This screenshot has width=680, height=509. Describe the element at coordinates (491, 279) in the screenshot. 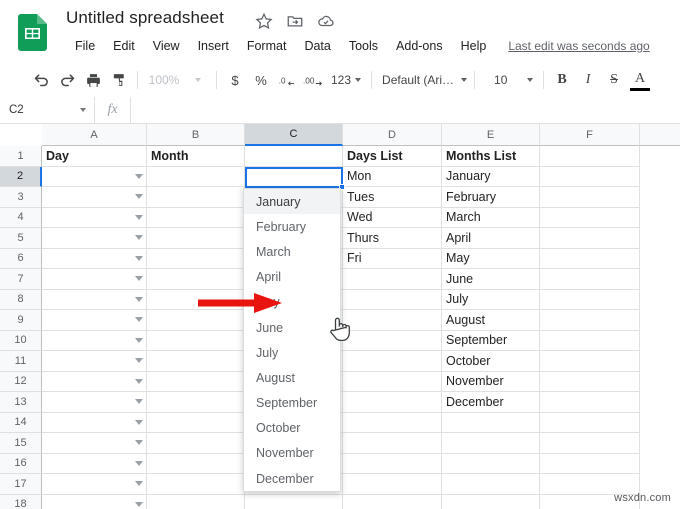

I see `cell-e7: June` at that location.